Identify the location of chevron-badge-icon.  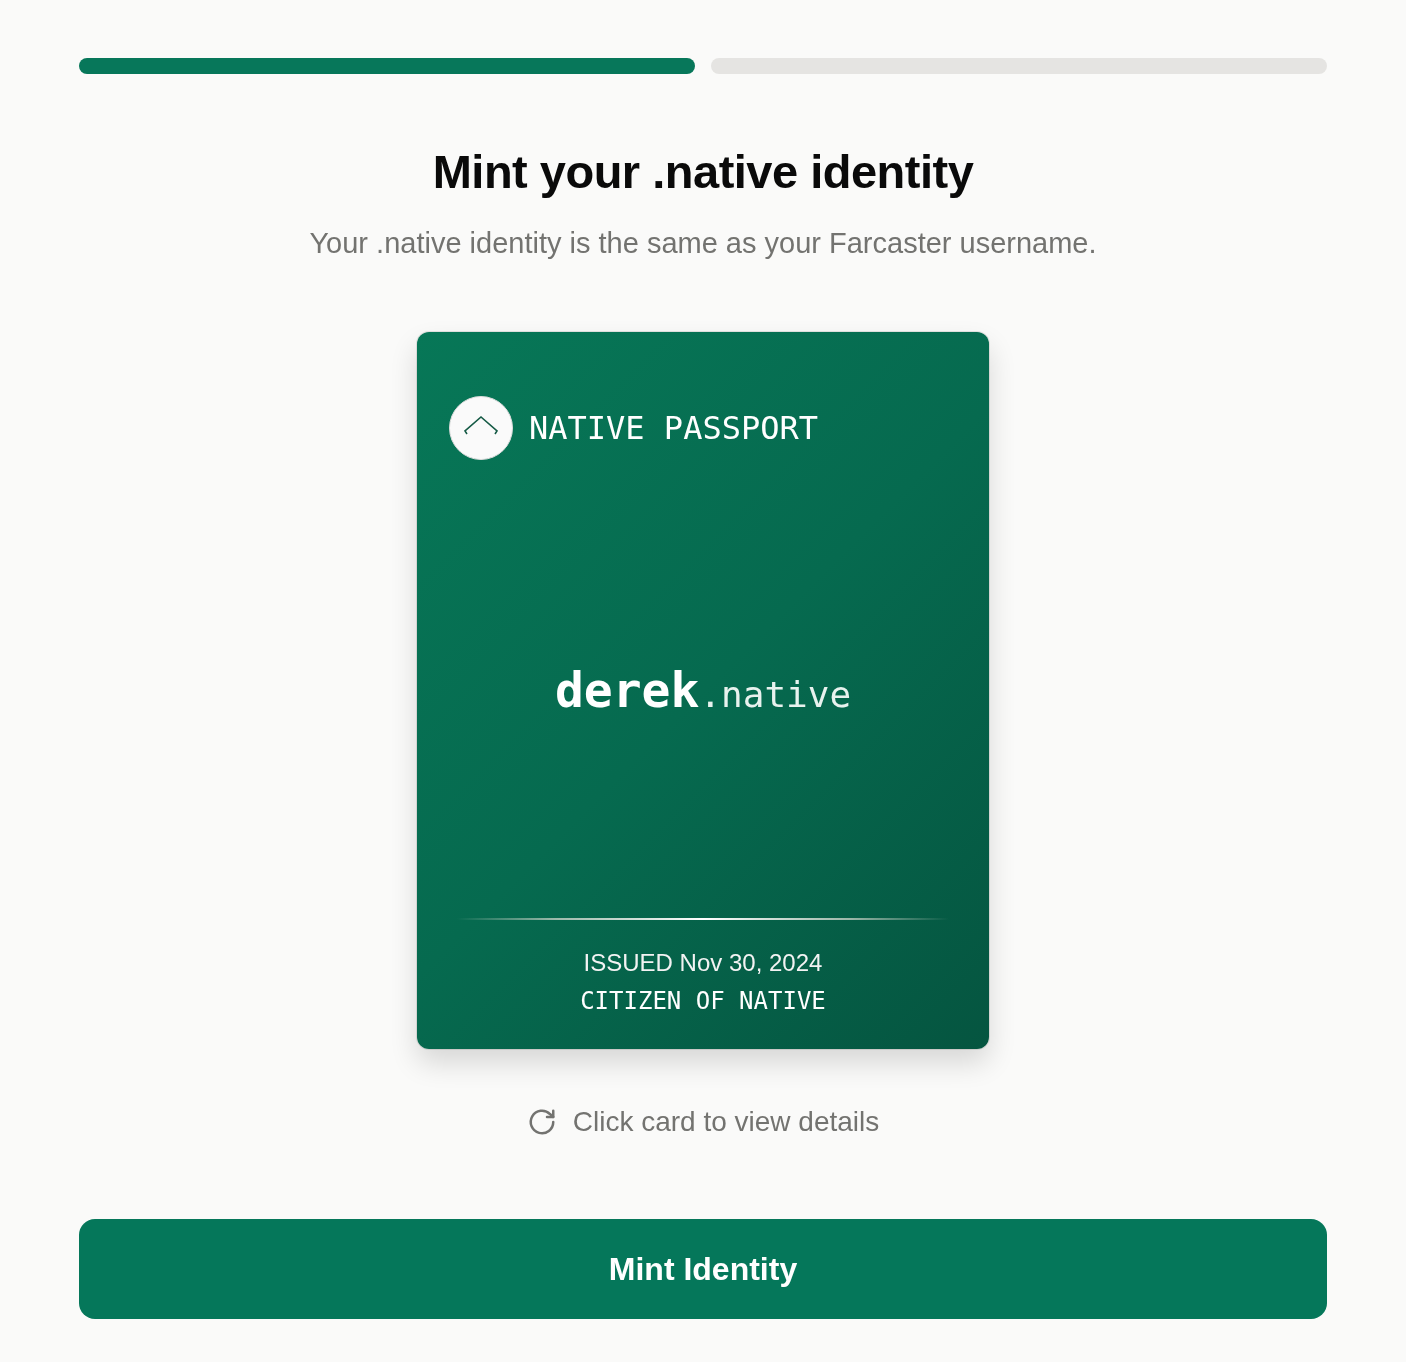
(481, 428).